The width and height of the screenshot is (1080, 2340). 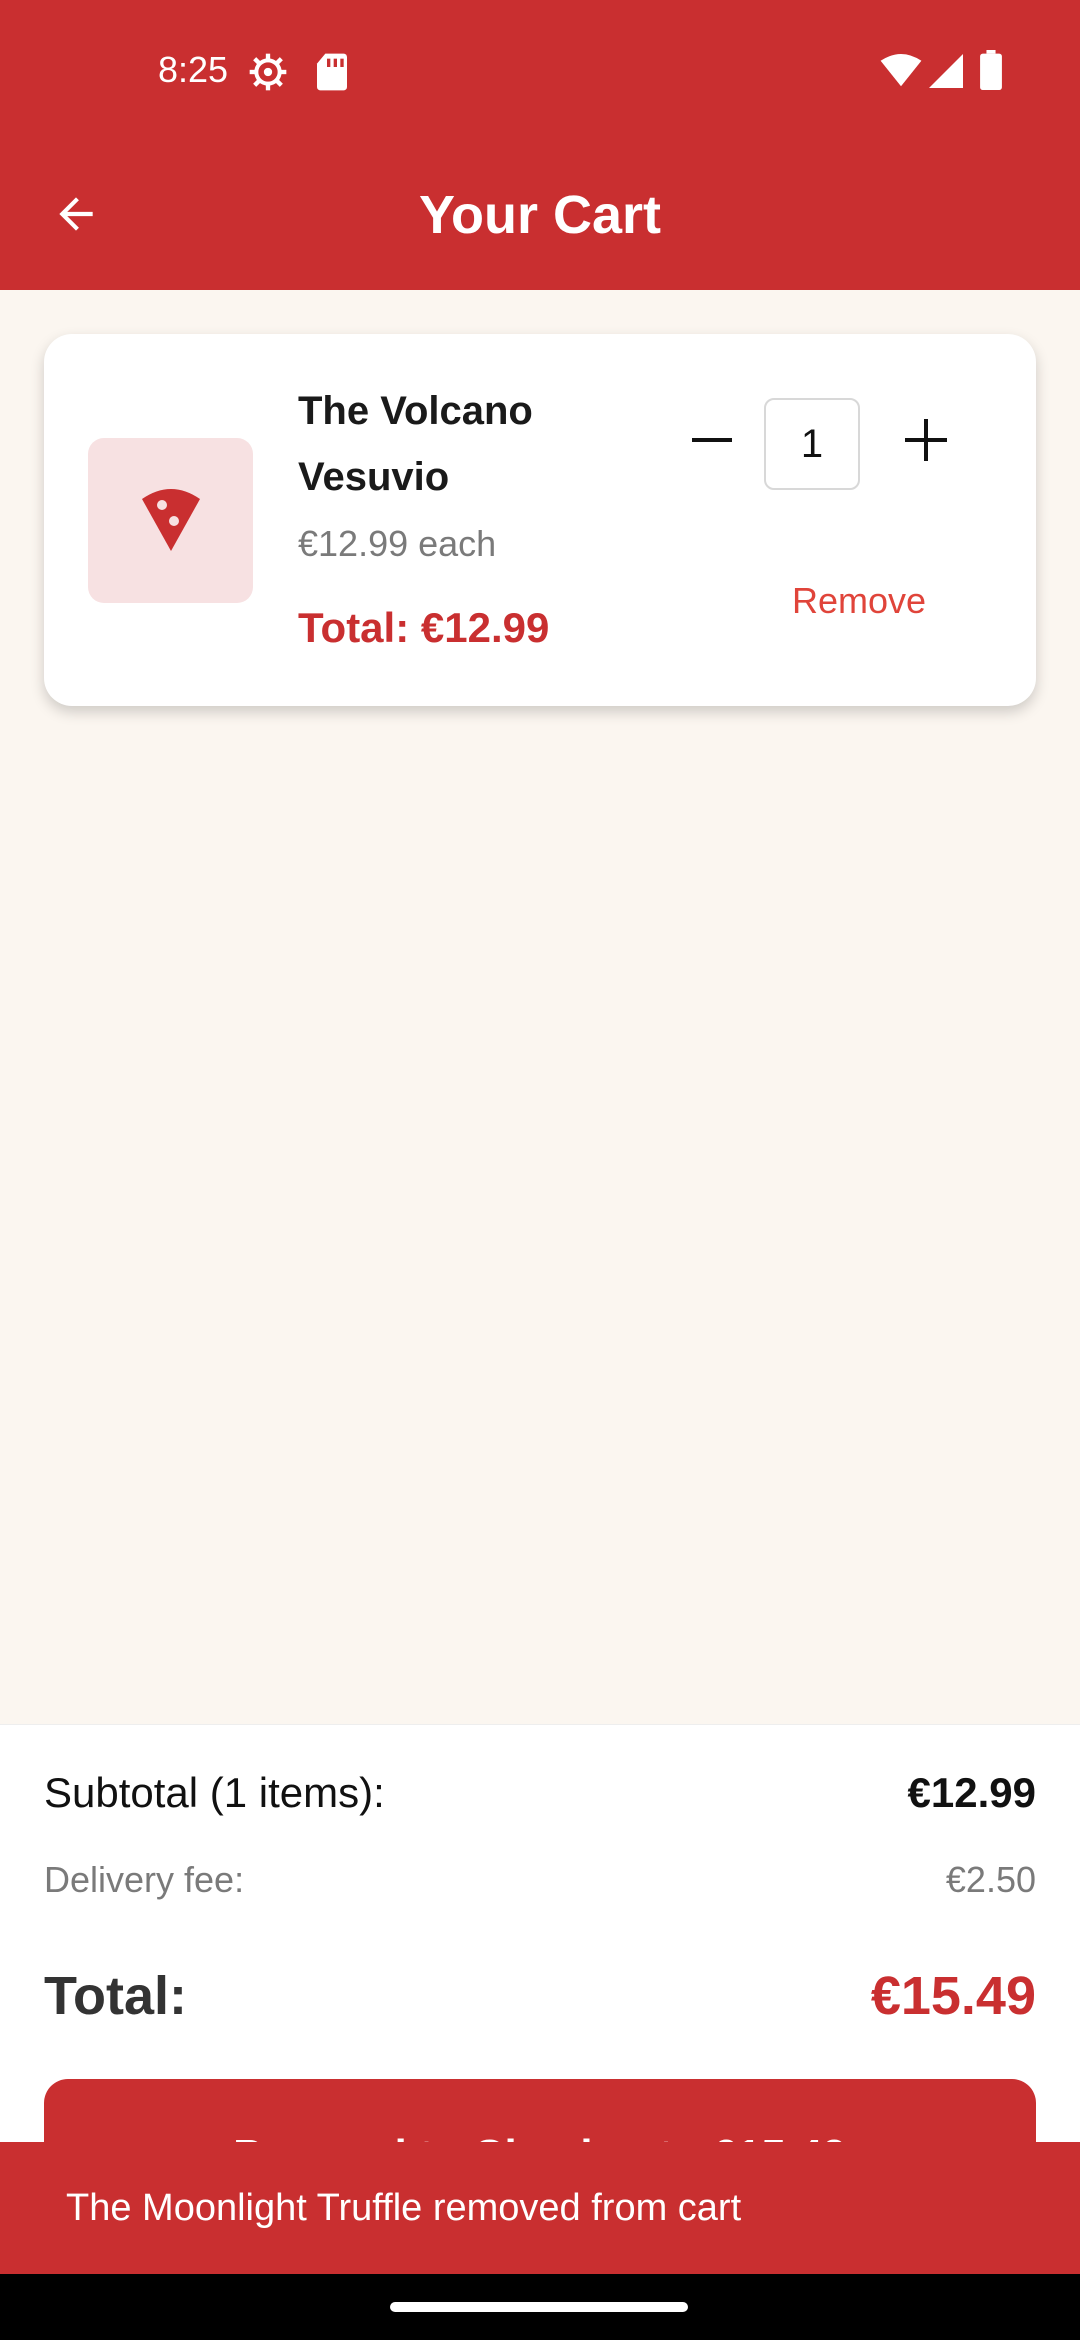 I want to click on increase-quantity-button, so click(x=926, y=442).